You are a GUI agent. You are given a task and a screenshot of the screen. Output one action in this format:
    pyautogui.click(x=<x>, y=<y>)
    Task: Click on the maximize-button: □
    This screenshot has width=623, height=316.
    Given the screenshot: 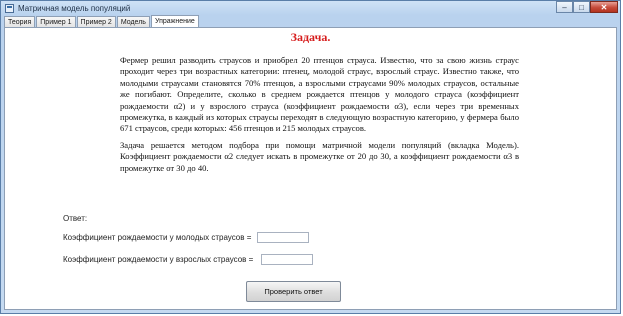 What is the action you would take?
    pyautogui.click(x=581, y=7)
    